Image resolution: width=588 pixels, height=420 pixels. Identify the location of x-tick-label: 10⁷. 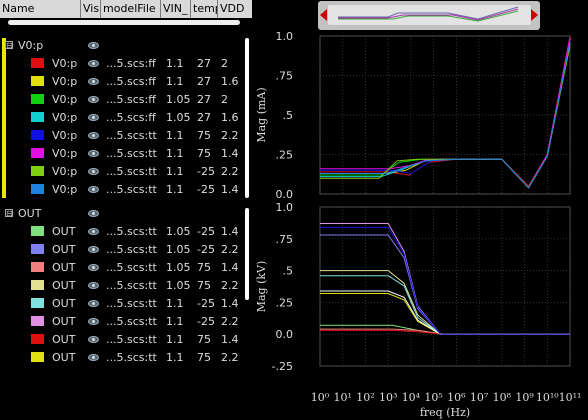
(479, 397).